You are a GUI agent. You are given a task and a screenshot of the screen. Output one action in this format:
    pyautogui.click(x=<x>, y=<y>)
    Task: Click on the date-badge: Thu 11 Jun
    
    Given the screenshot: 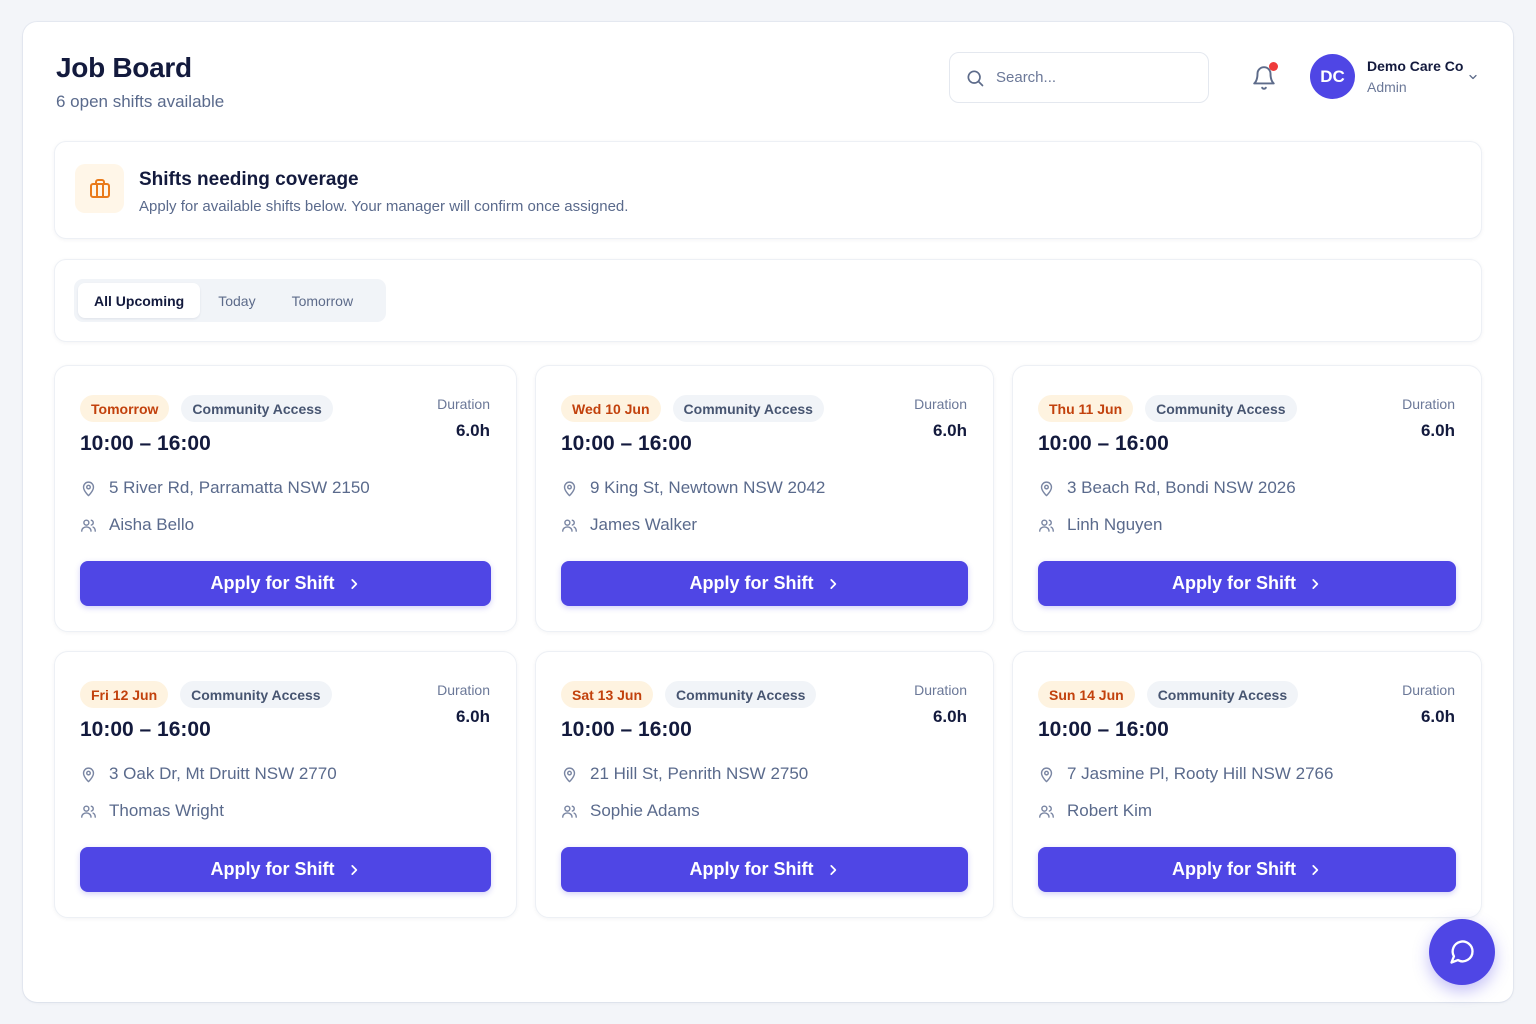 What is the action you would take?
    pyautogui.click(x=1086, y=408)
    